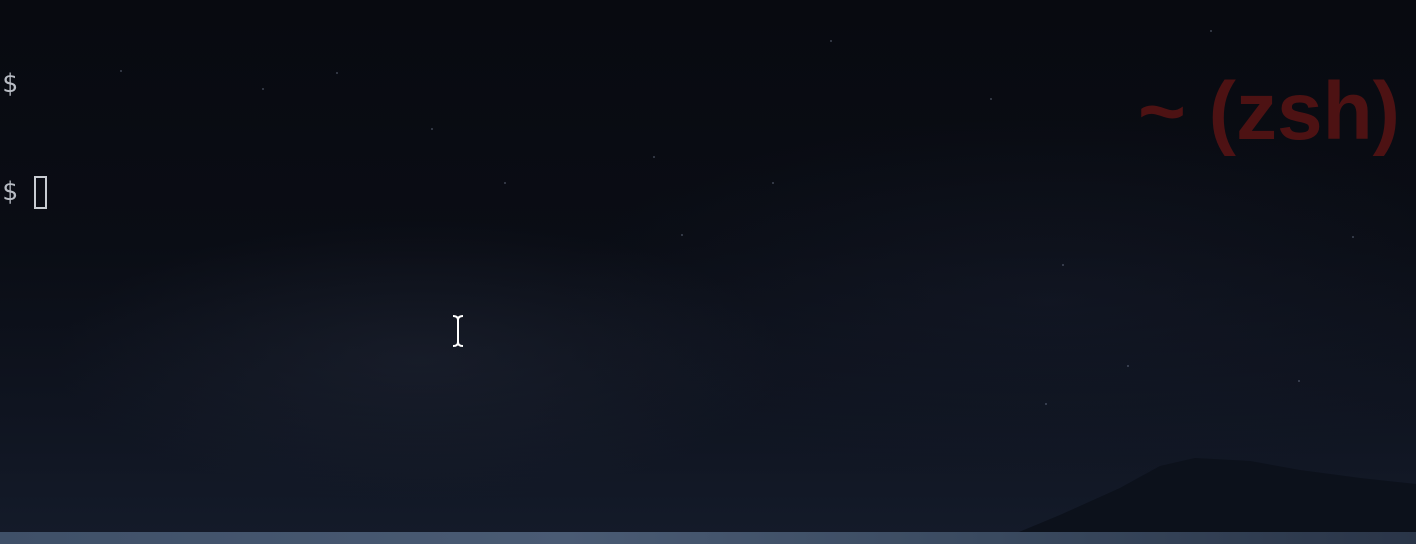 Image resolution: width=1416 pixels, height=544 pixels. What do you see at coordinates (708, 538) in the screenshot?
I see `bottom-strip` at bounding box center [708, 538].